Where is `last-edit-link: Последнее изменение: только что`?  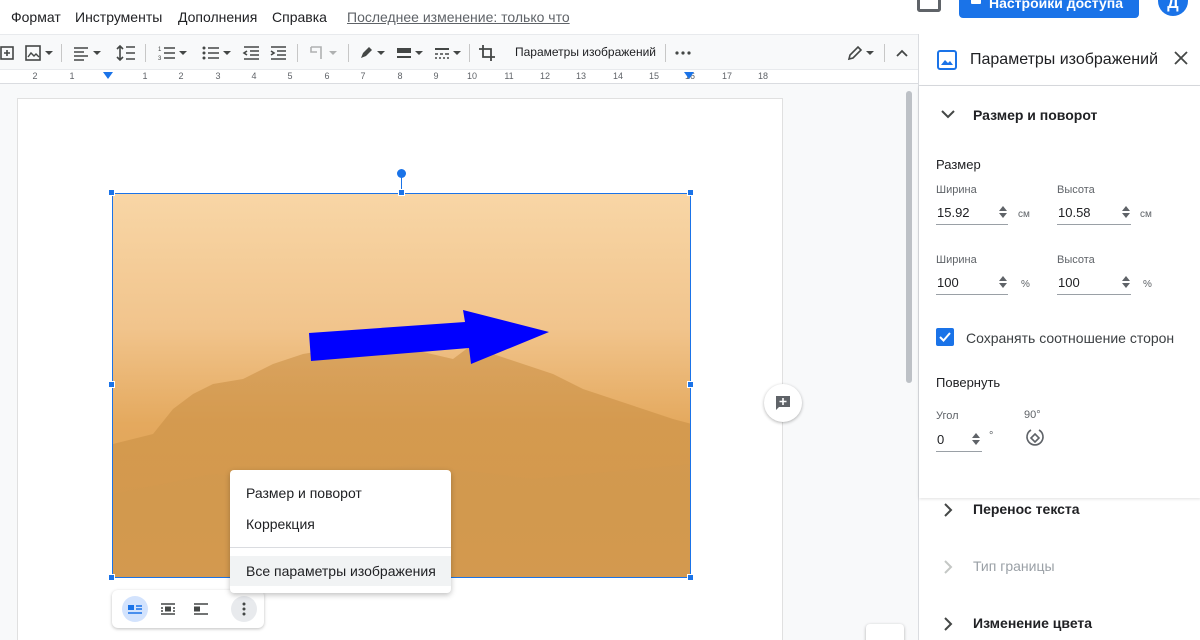 last-edit-link: Последнее изменение: только что is located at coordinates (458, 17).